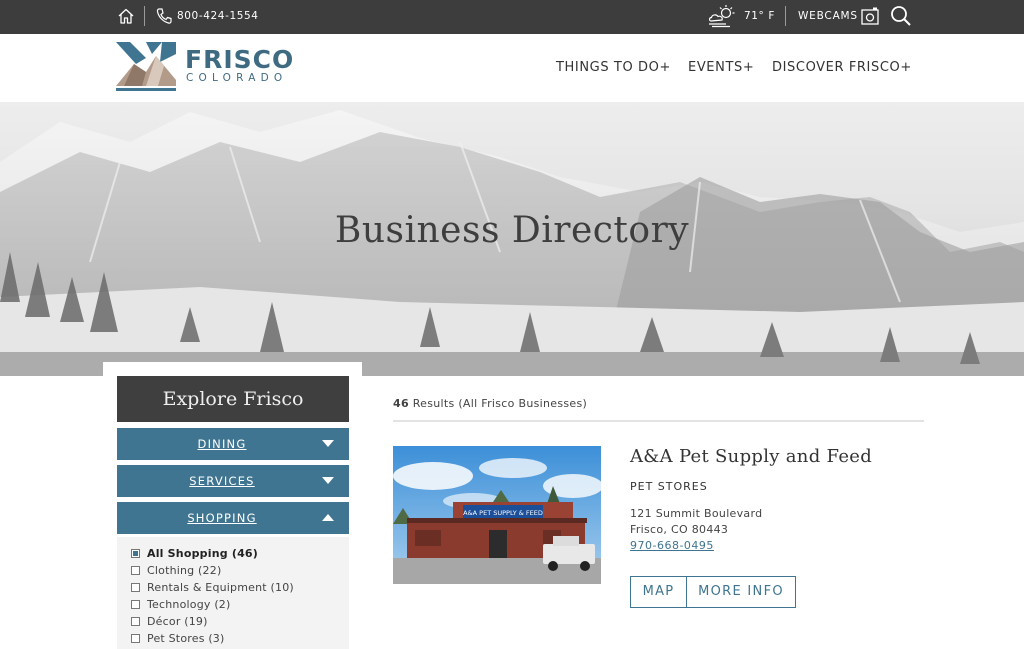  I want to click on category-dining-toggle: DINING, so click(233, 444).